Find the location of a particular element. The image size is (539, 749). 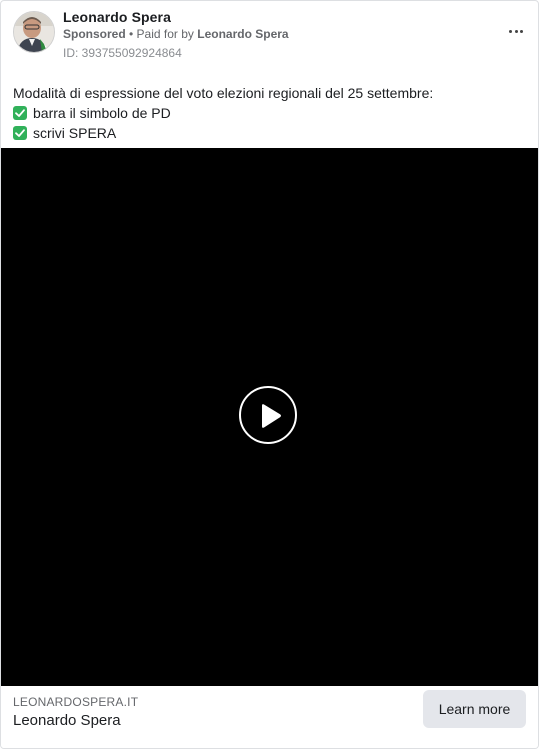

avatar is located at coordinates (34, 32).